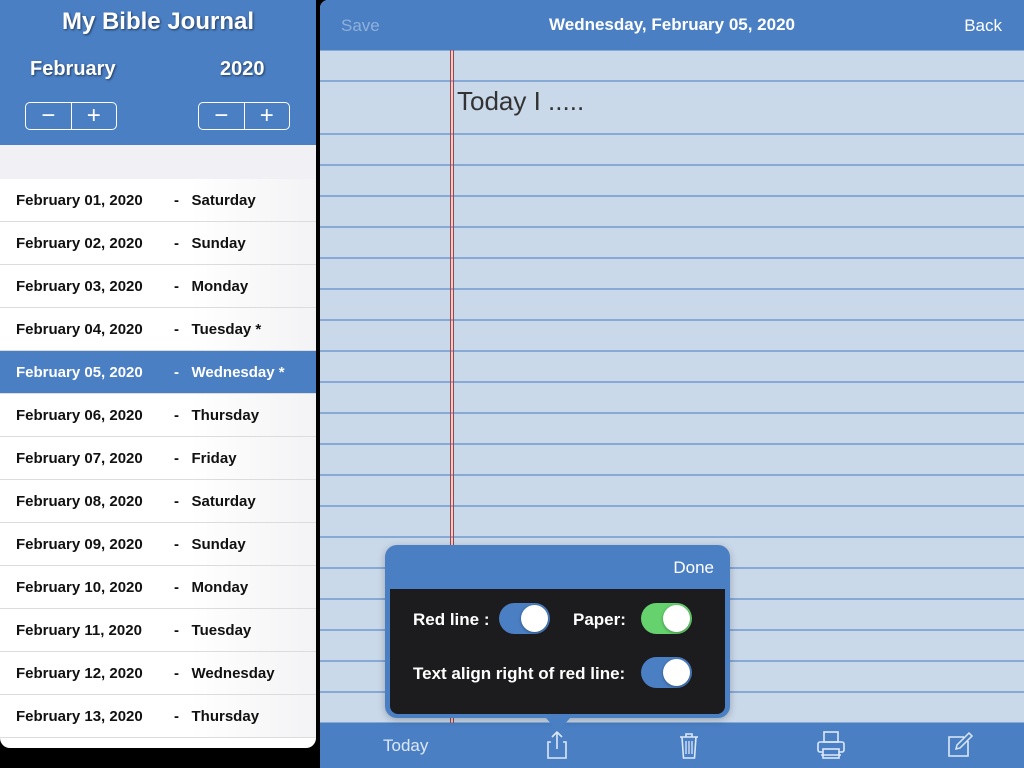 The width and height of the screenshot is (1024, 768). I want to click on year-decrement-button: −, so click(221, 116).